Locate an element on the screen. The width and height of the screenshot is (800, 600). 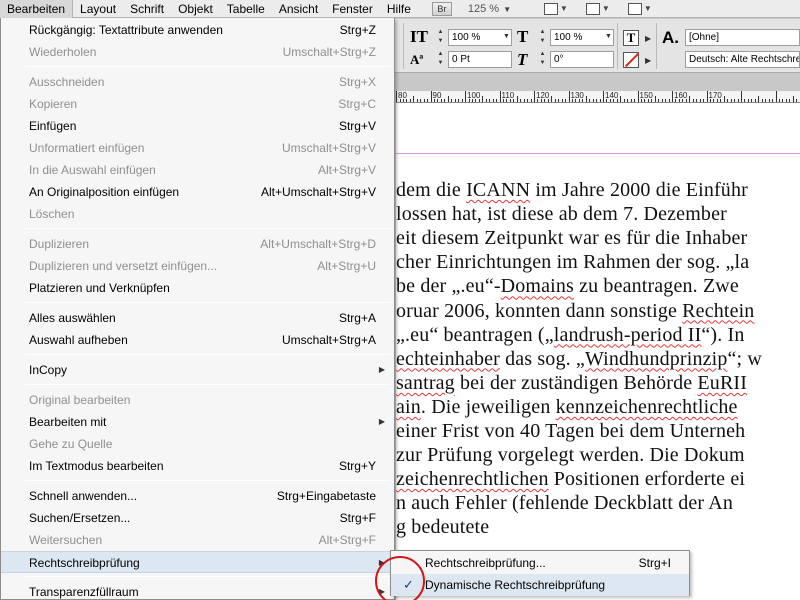
bridge-button: Br is located at coordinates (441, 8).